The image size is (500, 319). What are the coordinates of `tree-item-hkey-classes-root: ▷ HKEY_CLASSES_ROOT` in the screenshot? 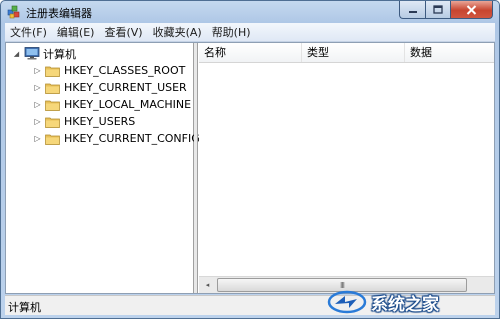 It's located at (109, 70).